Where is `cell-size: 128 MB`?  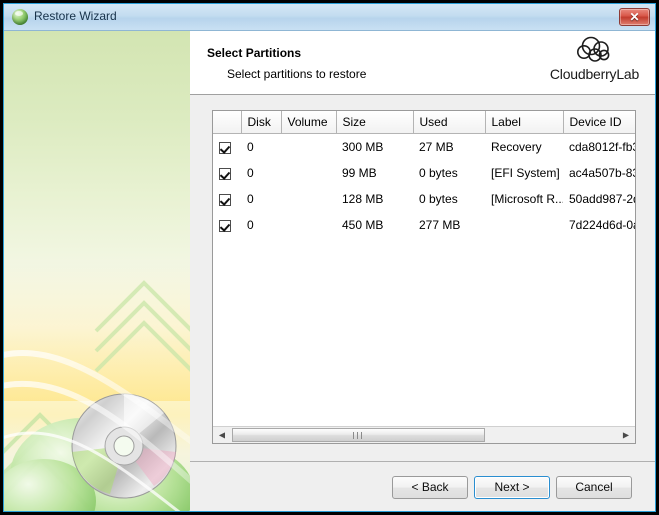 cell-size: 128 MB is located at coordinates (374, 199).